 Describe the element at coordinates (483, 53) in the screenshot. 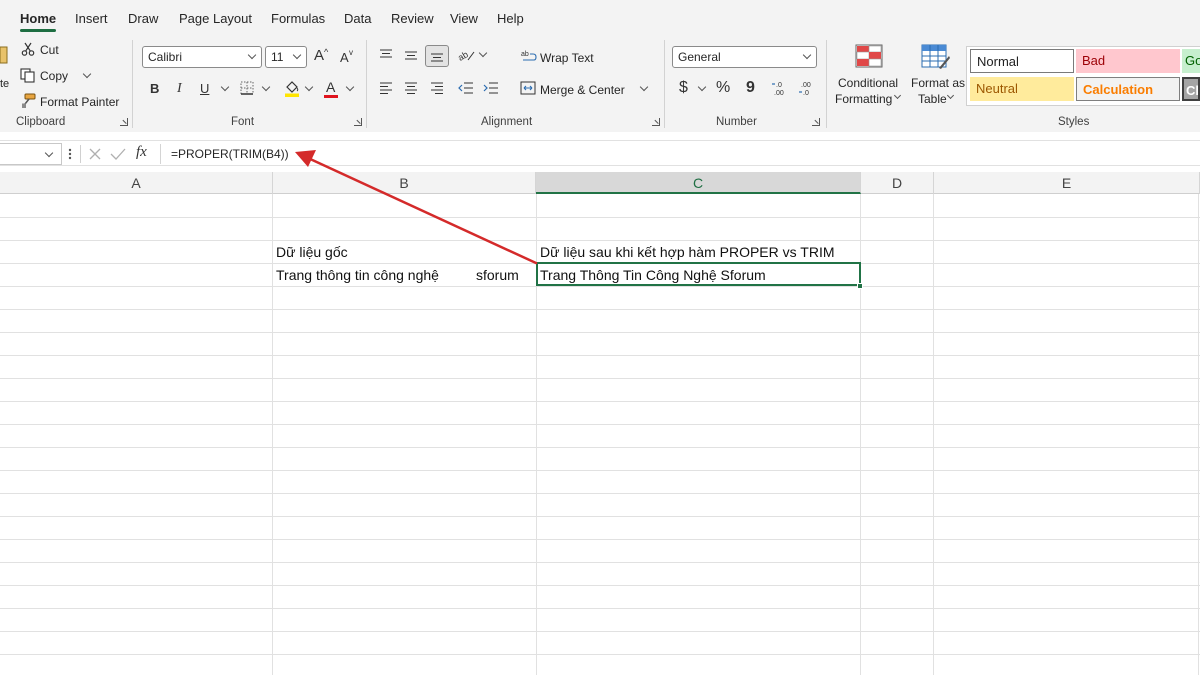

I see `orientation-dropdown-chevron-icon` at that location.